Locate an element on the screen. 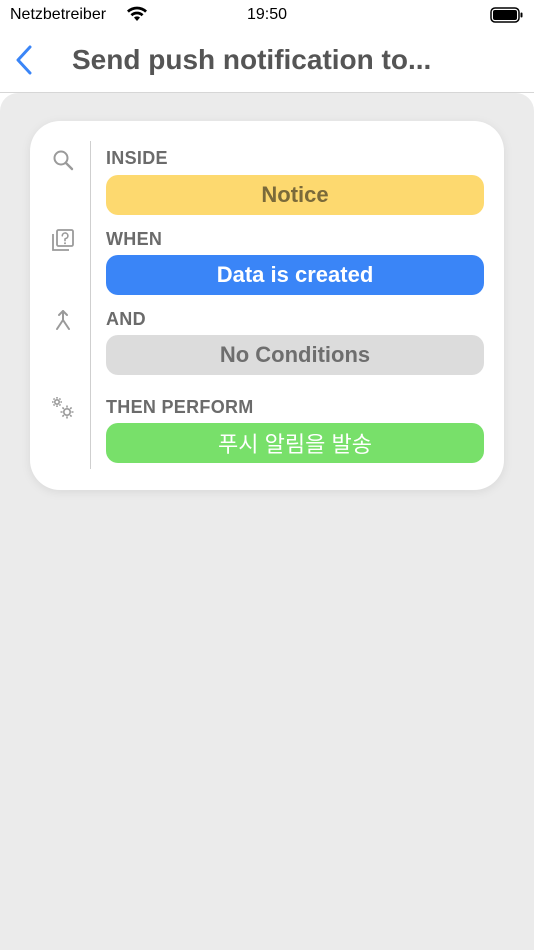 This screenshot has height=950, width=534. chevron-left-icon is located at coordinates (24, 62).